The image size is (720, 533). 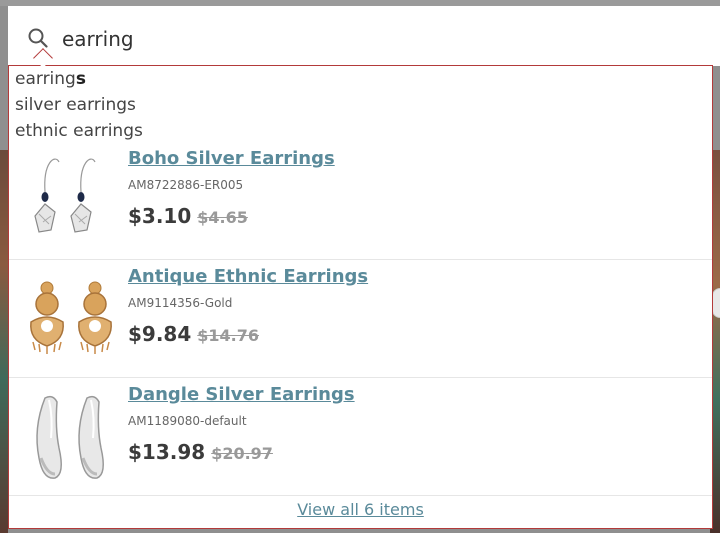 I want to click on suggestion-list: earrings silver earrings ethnic earrings, so click(x=79, y=107).